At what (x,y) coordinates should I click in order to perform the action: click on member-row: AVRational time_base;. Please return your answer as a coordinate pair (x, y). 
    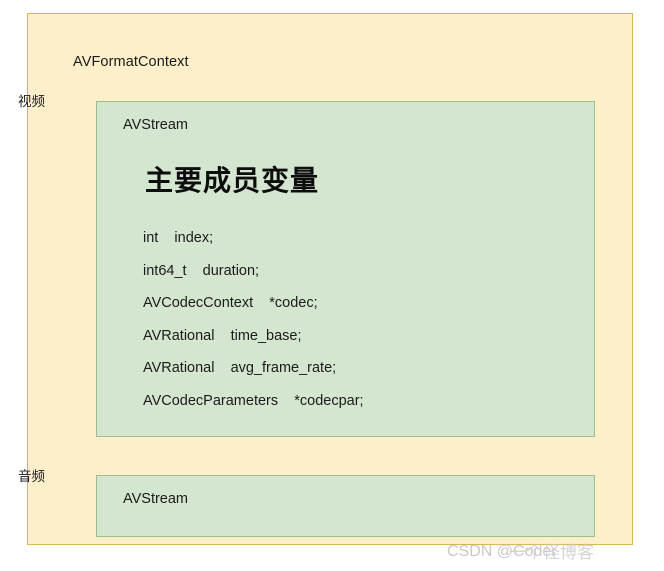
    Looking at the image, I should click on (222, 335).